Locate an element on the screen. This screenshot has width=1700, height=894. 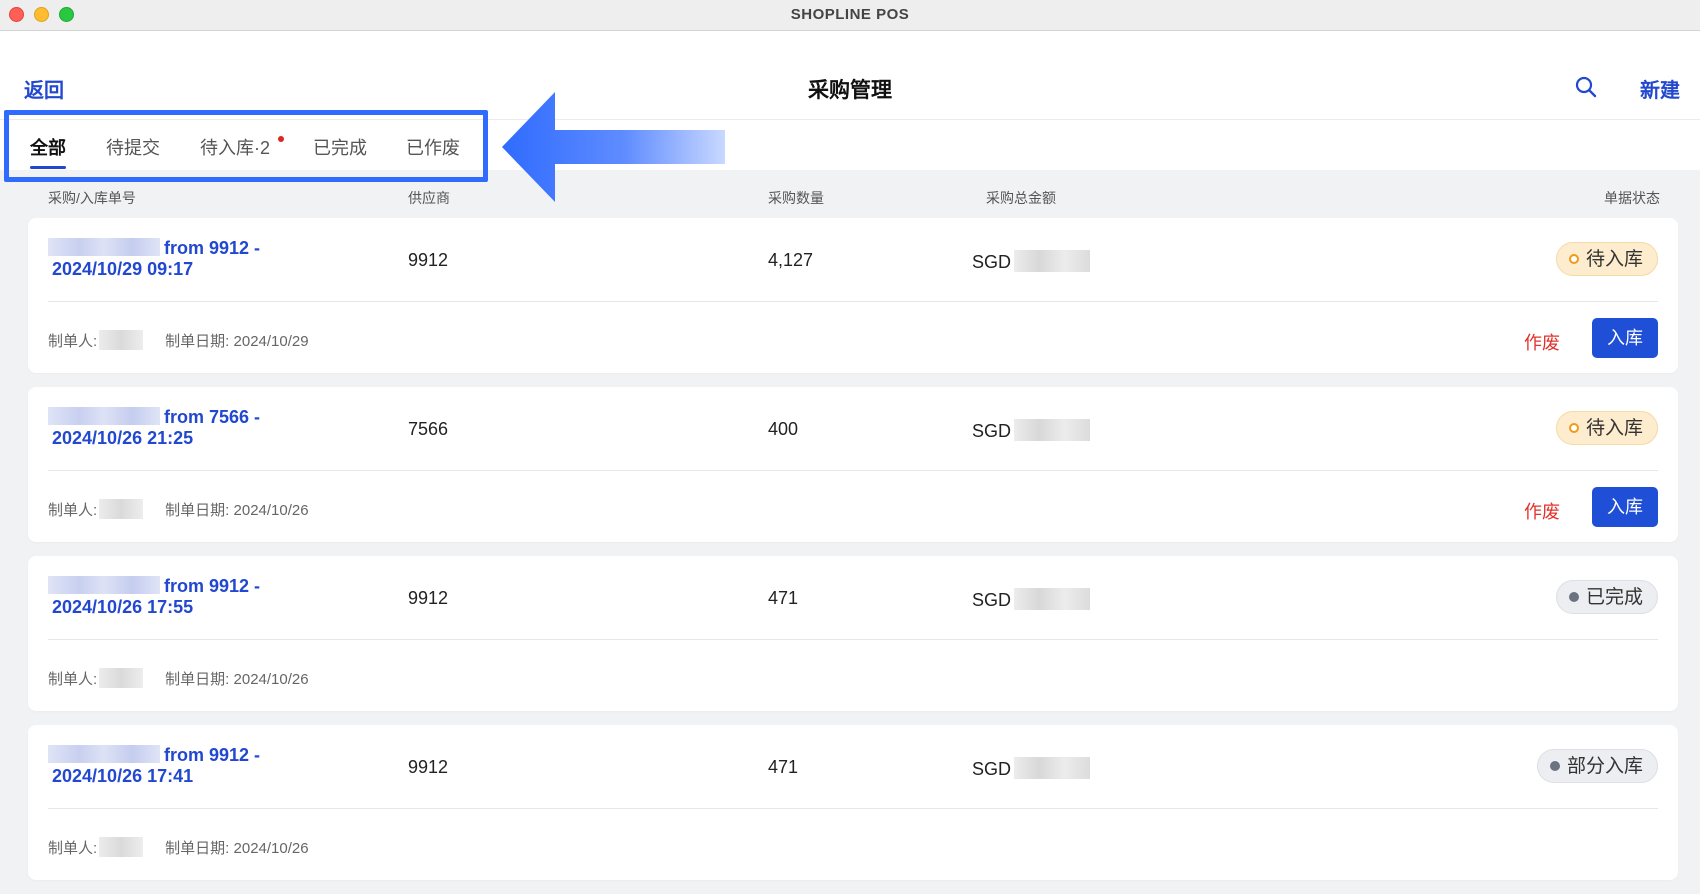
search-icon is located at coordinates (1586, 87).